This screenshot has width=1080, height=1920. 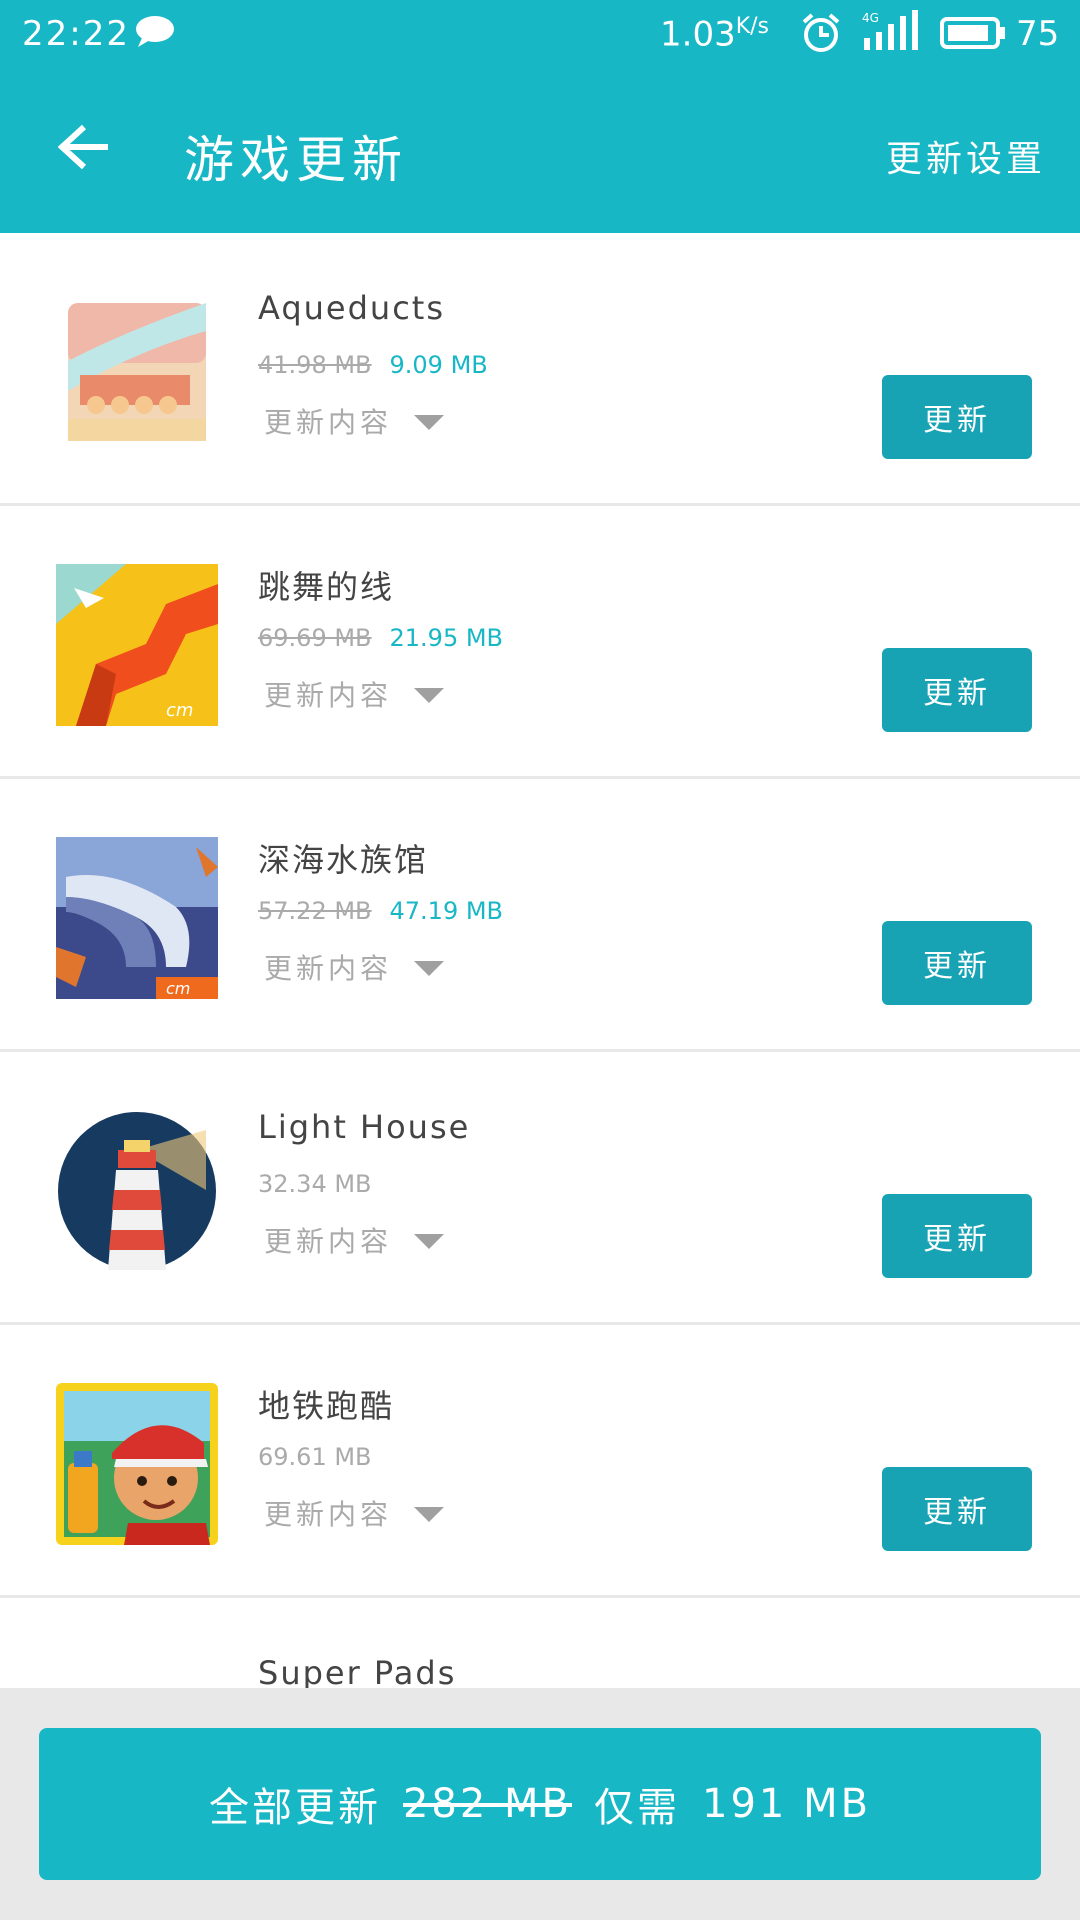 I want to click on list-item: 地铁跑酷 69.61 MB 更新内容 更新, so click(x=540, y=1461).